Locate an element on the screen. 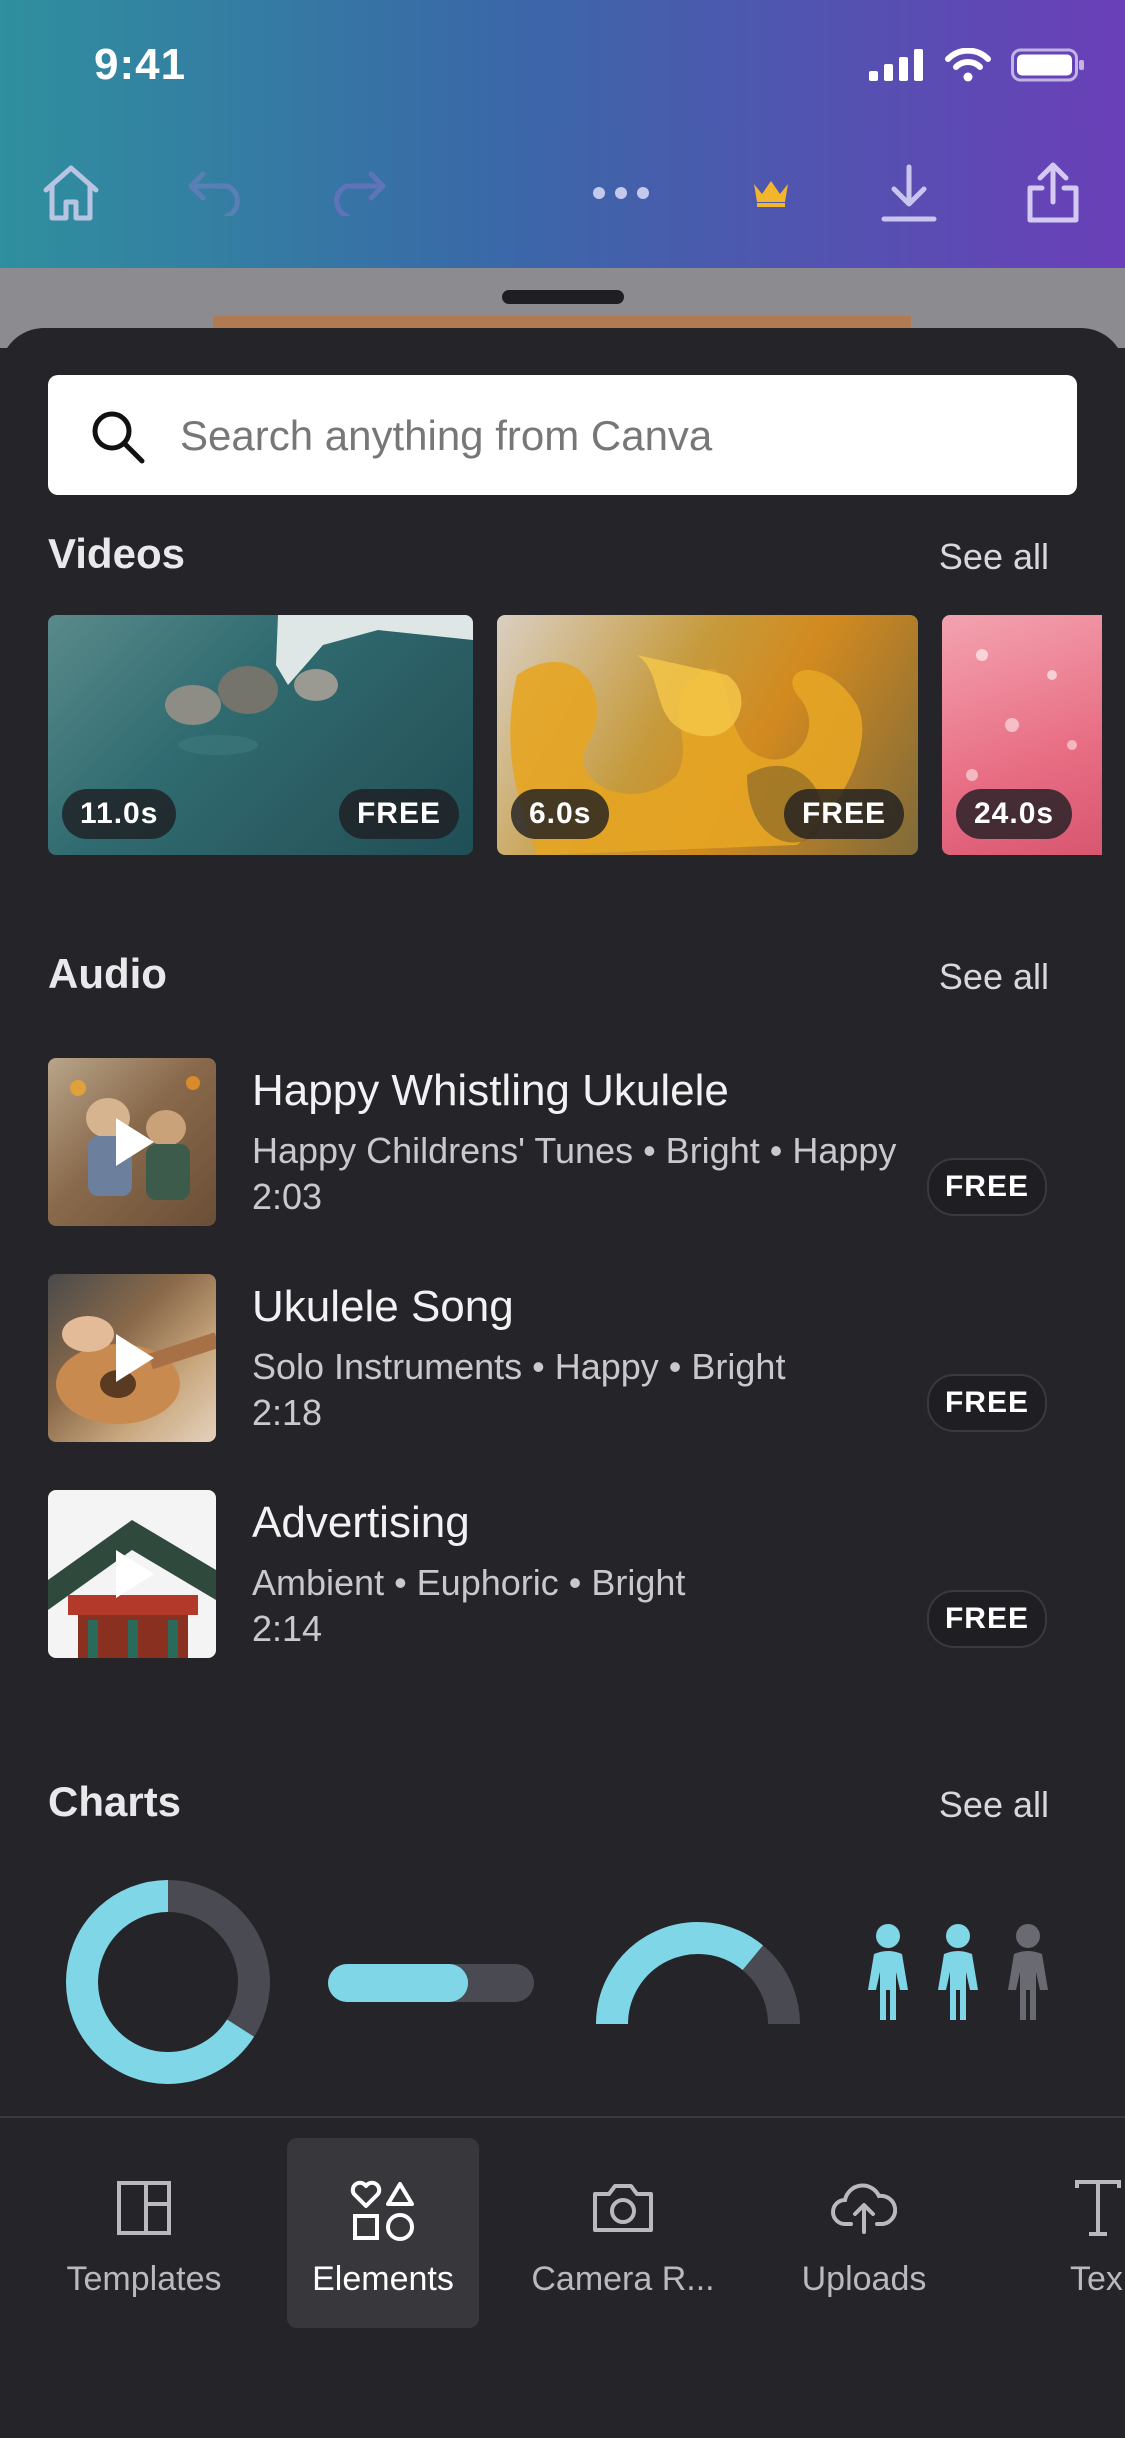 The height and width of the screenshot is (2438, 1125). half-gauge-chart is located at coordinates (698, 1973).